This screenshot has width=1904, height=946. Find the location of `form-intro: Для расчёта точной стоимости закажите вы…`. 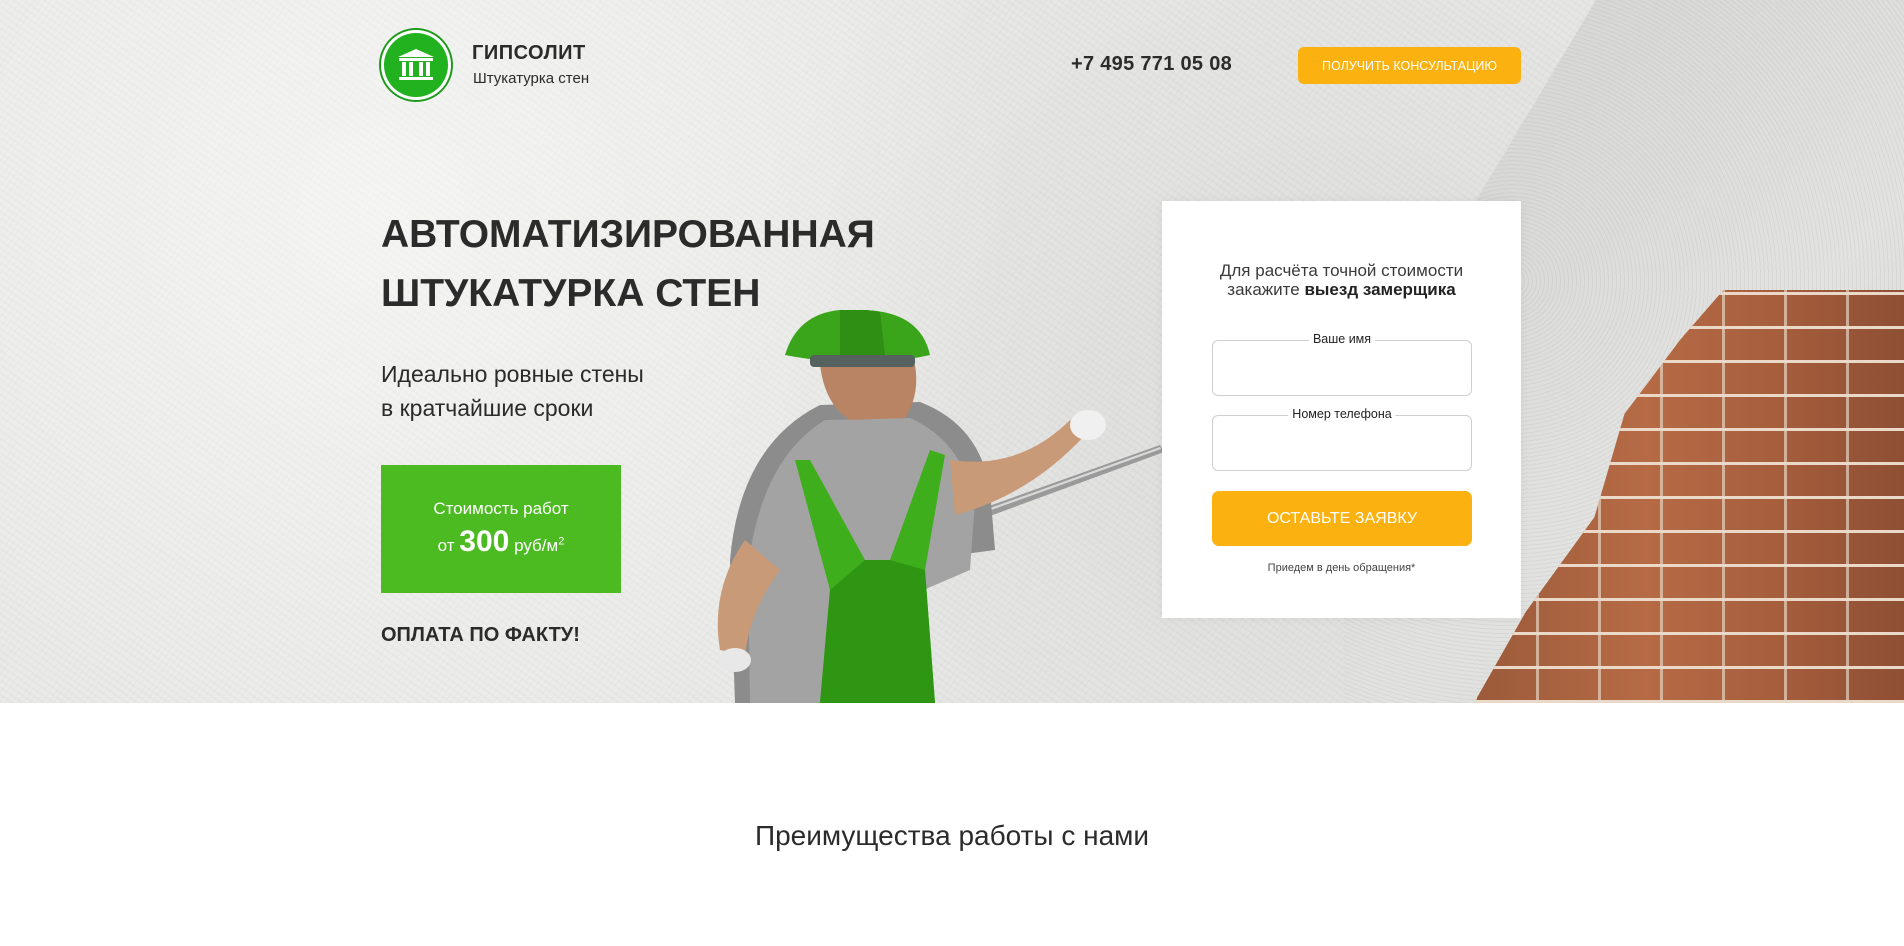

form-intro: Для расчёта точной стоимости закажите вы… is located at coordinates (1341, 280).